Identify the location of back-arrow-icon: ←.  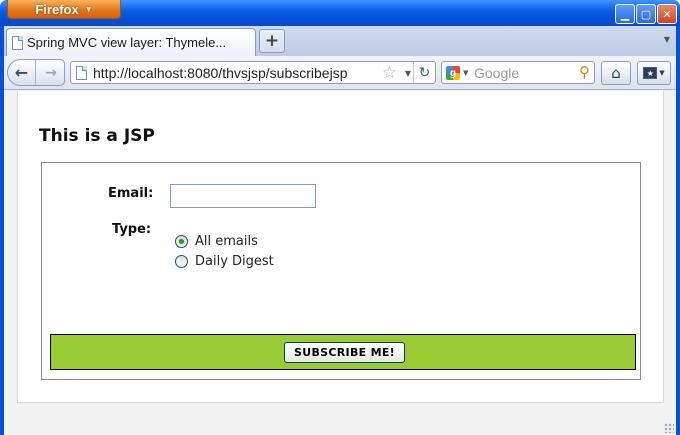
(21, 72).